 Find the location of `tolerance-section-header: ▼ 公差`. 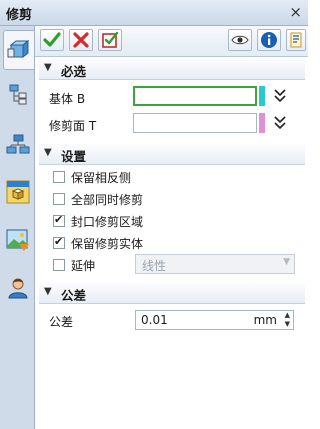

tolerance-section-header: ▼ 公差 is located at coordinates (172, 293).